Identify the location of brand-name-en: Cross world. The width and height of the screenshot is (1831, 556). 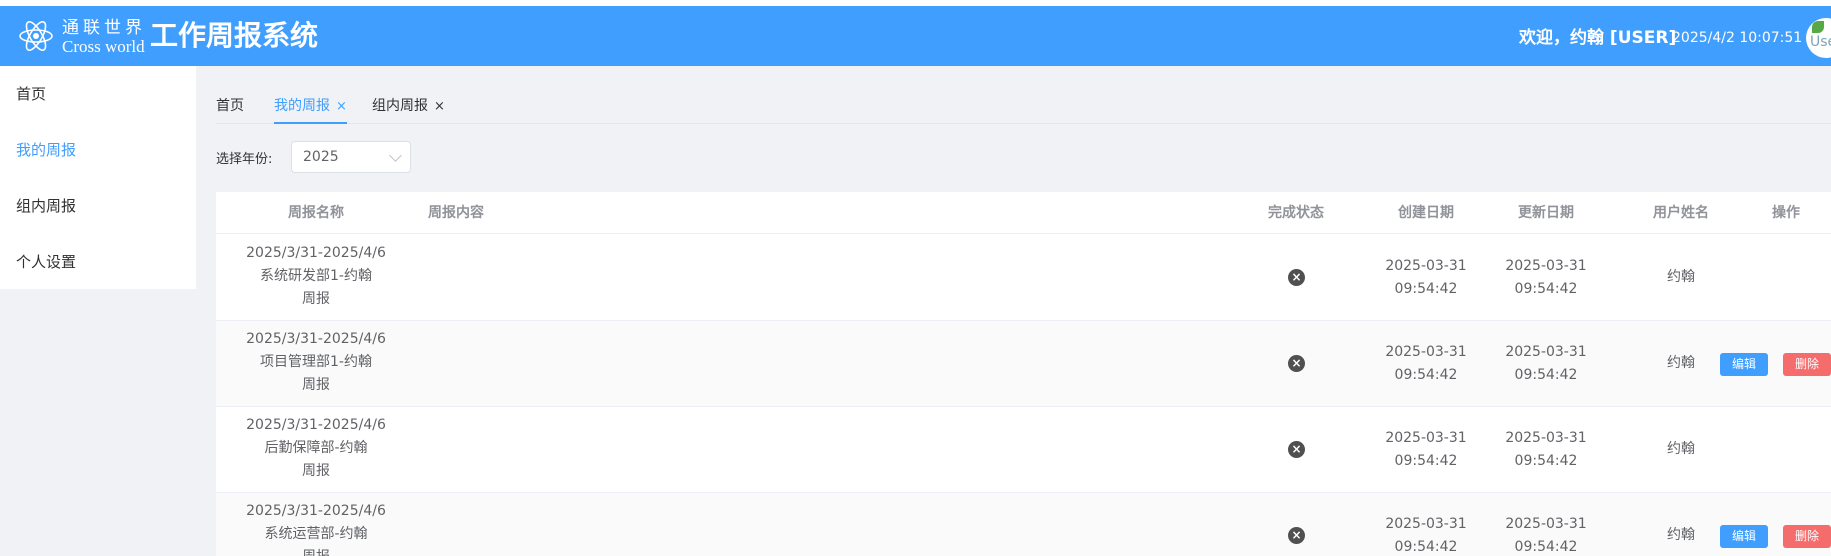
(103, 46).